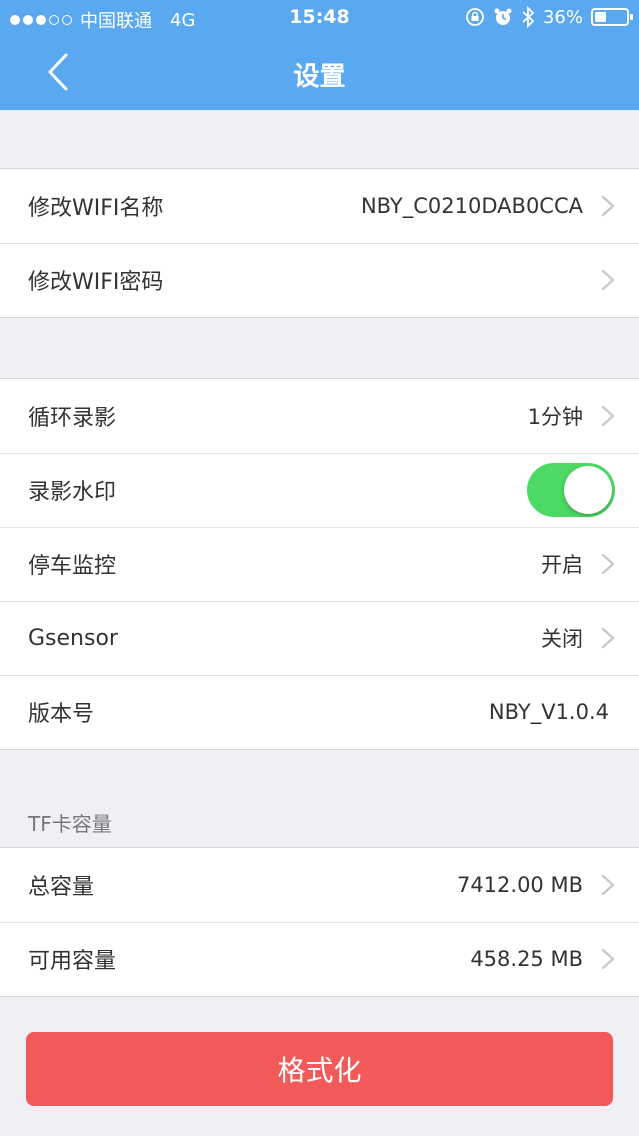 The width and height of the screenshot is (639, 1136). What do you see at coordinates (72, 566) in the screenshot?
I see `parking-monitor-label: 停车监控` at bounding box center [72, 566].